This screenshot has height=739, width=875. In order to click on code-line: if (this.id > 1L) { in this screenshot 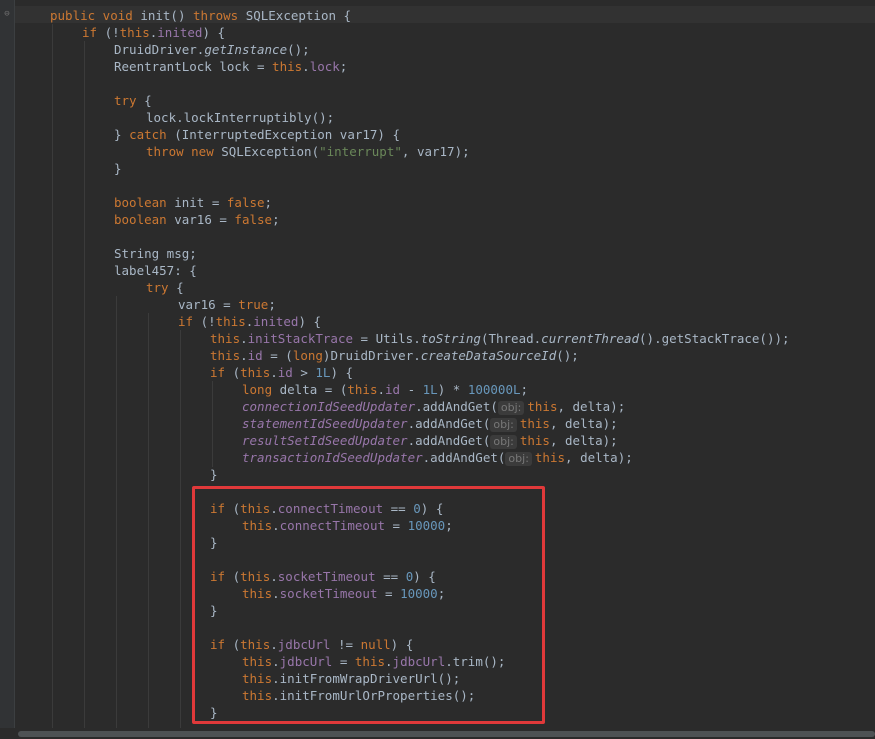, I will do `click(282, 372)`.